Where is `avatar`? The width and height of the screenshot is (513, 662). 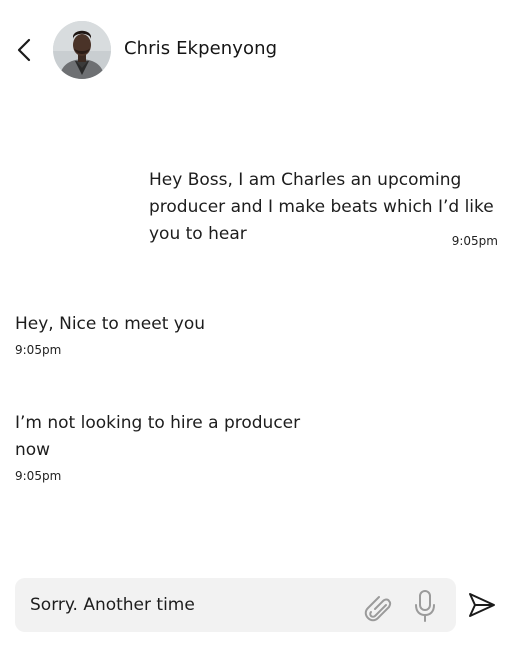 avatar is located at coordinates (82, 50).